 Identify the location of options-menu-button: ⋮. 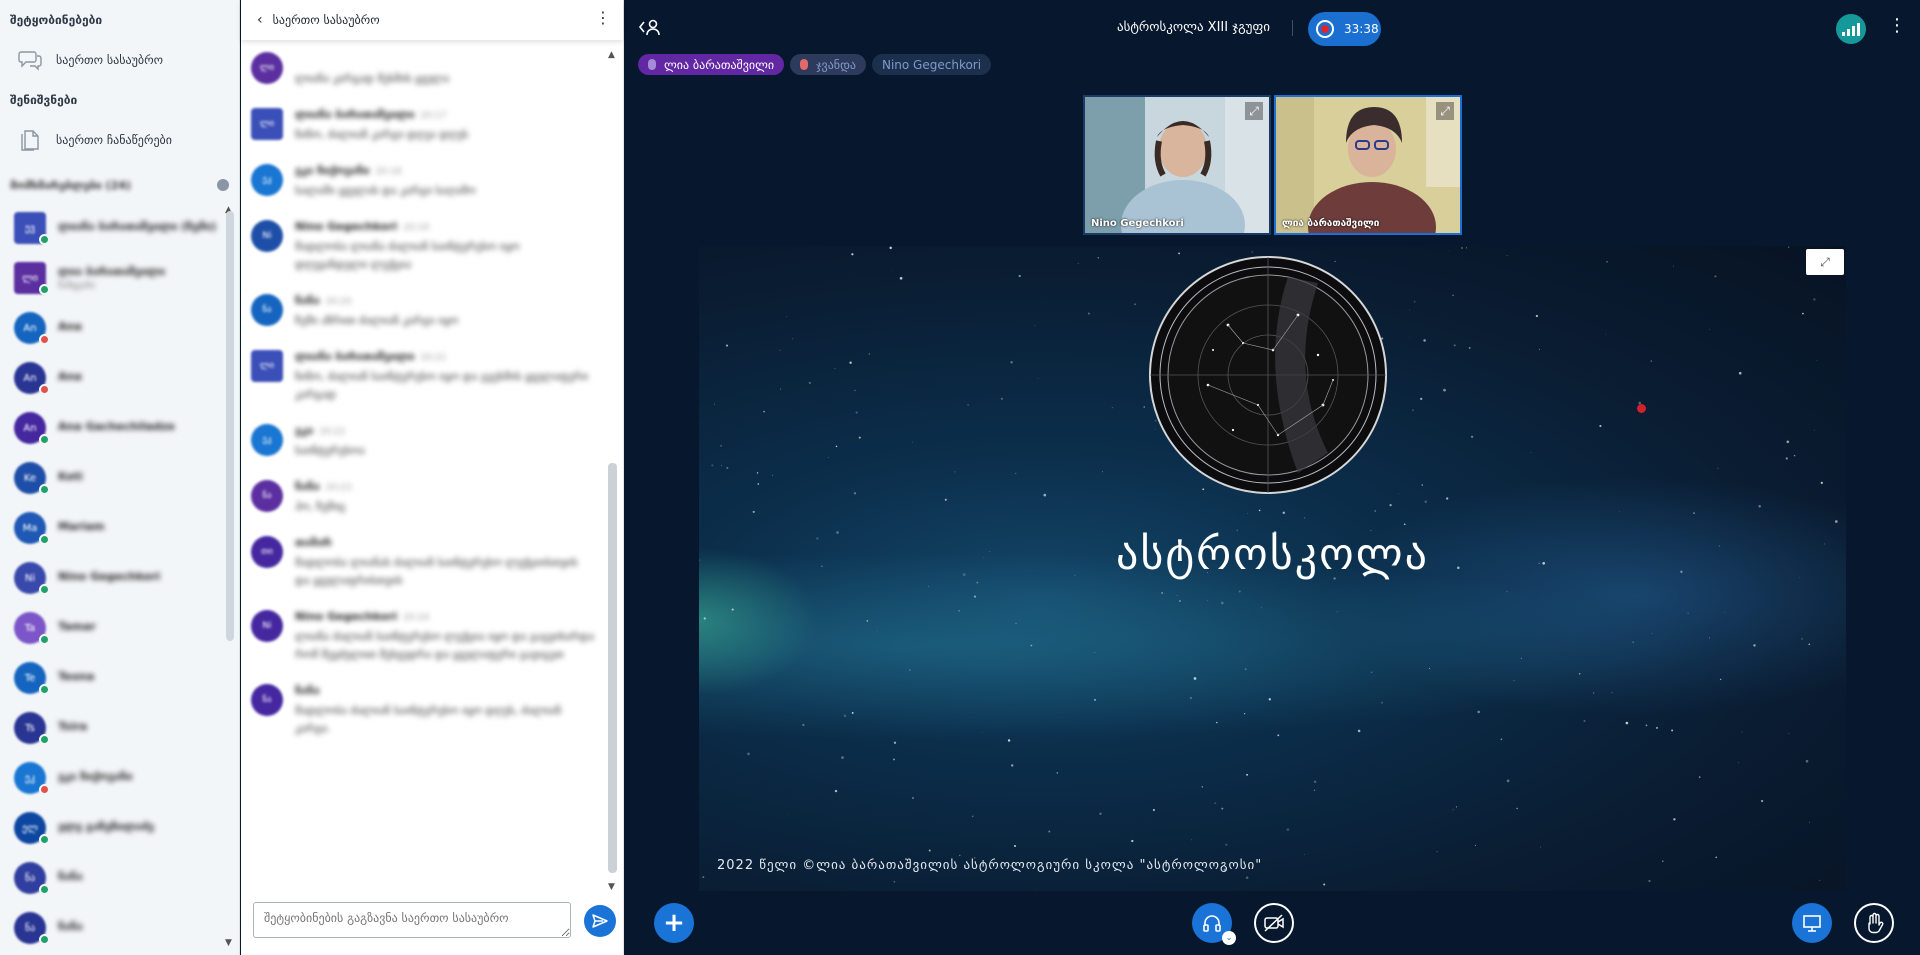
(1897, 26).